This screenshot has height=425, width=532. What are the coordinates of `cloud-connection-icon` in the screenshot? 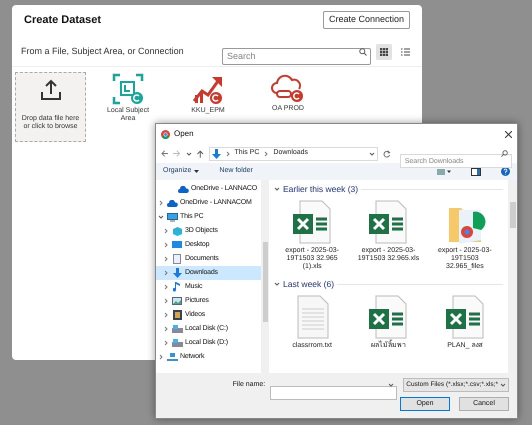 It's located at (288, 88).